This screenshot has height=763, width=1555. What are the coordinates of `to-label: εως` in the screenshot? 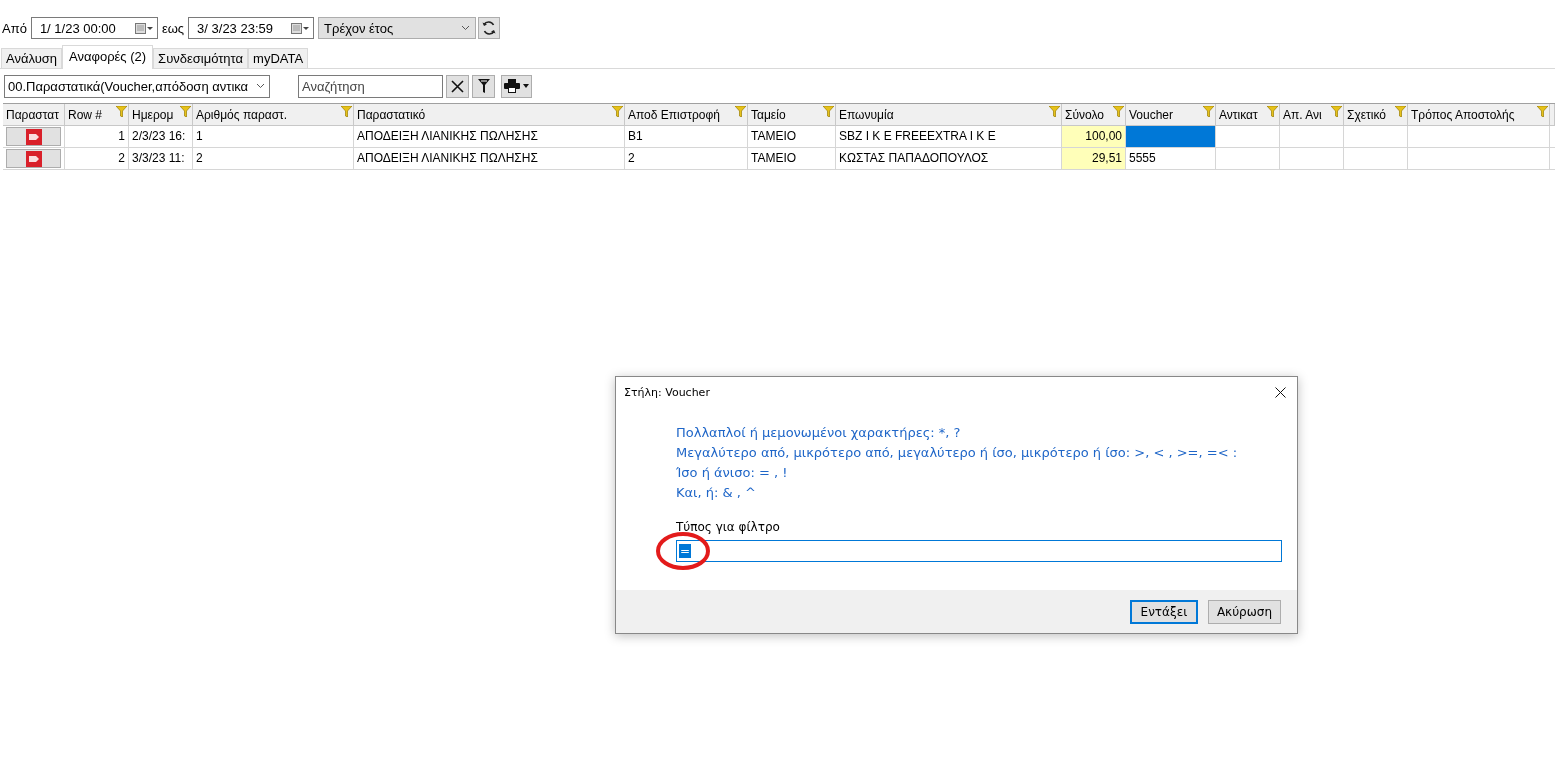 It's located at (173, 28).